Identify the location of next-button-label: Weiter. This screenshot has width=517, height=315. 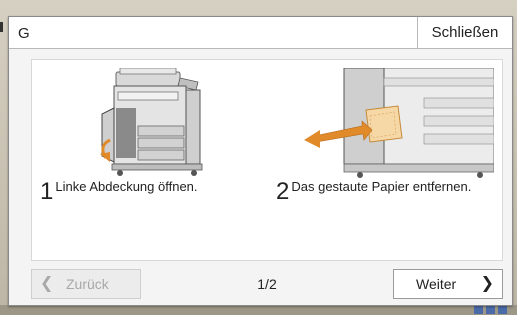
(436, 284).